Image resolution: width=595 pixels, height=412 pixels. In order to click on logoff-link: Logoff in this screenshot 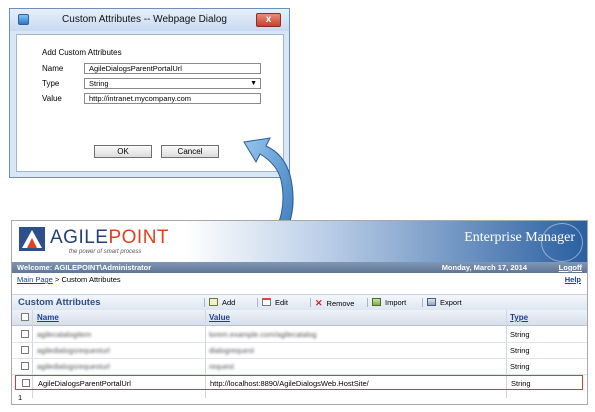, I will do `click(570, 267)`.